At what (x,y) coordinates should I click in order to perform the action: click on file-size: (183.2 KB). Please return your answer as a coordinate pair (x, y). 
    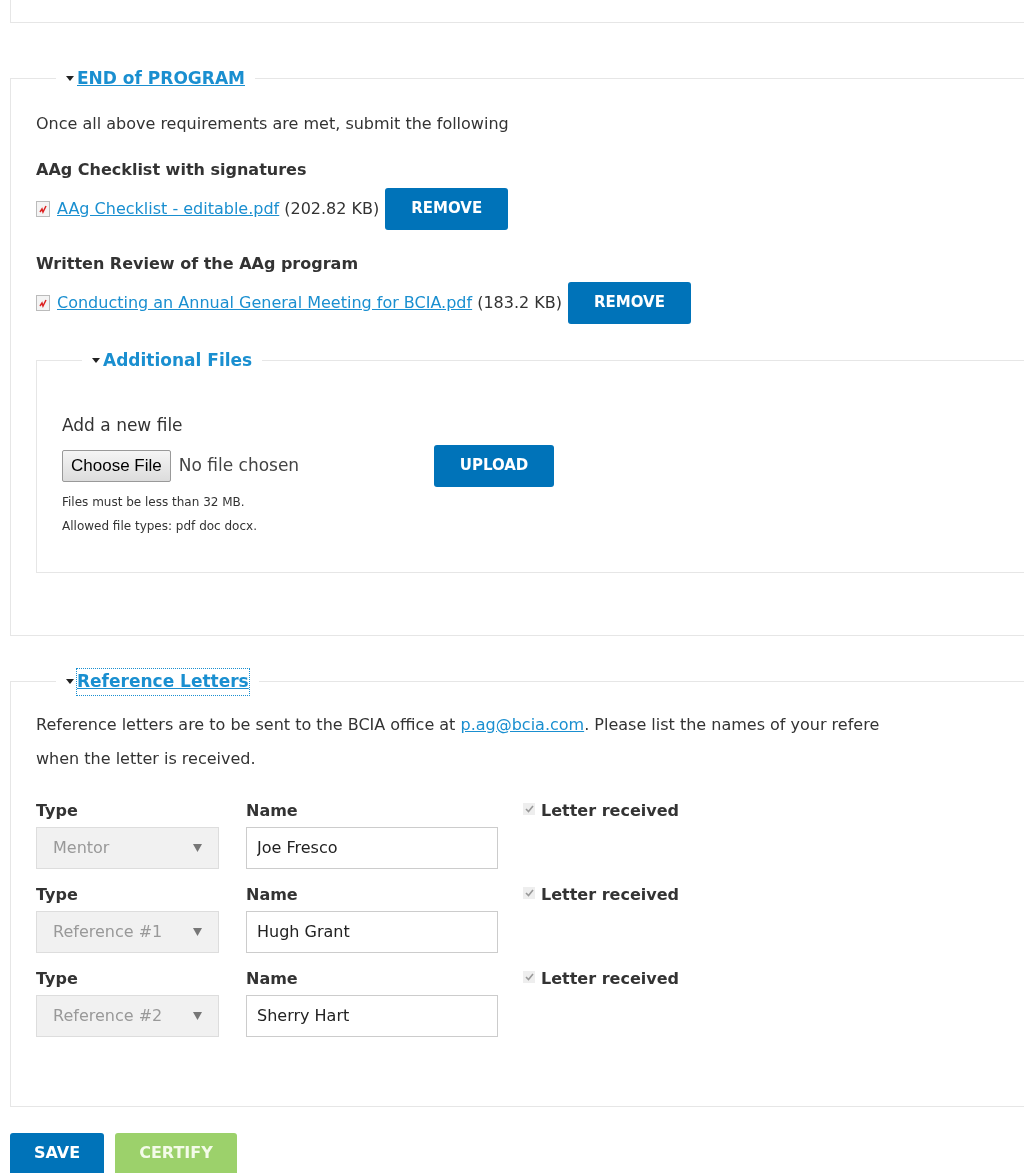
    Looking at the image, I should click on (519, 302).